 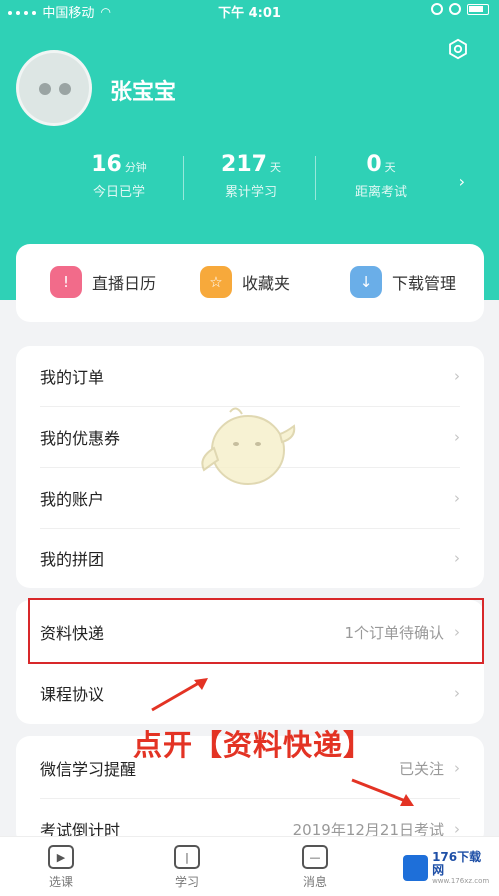 What do you see at coordinates (61, 857) in the screenshot?
I see `play-icon: ▶` at bounding box center [61, 857].